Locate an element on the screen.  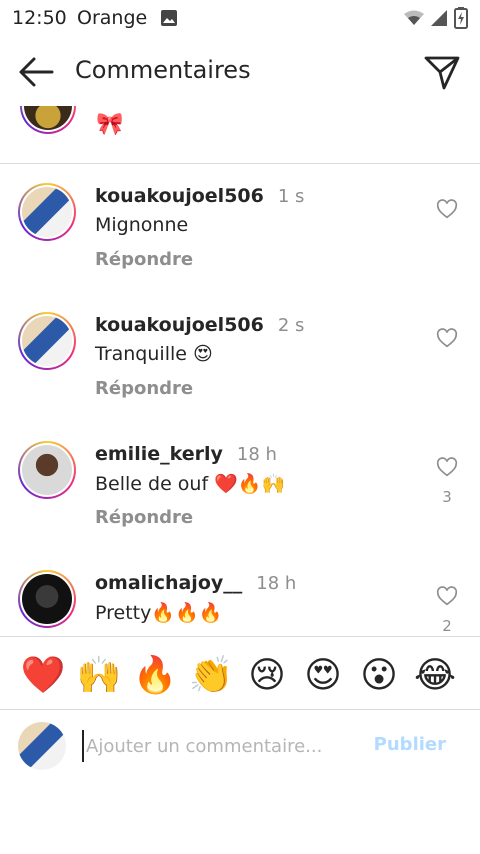
share-button is located at coordinates (442, 72).